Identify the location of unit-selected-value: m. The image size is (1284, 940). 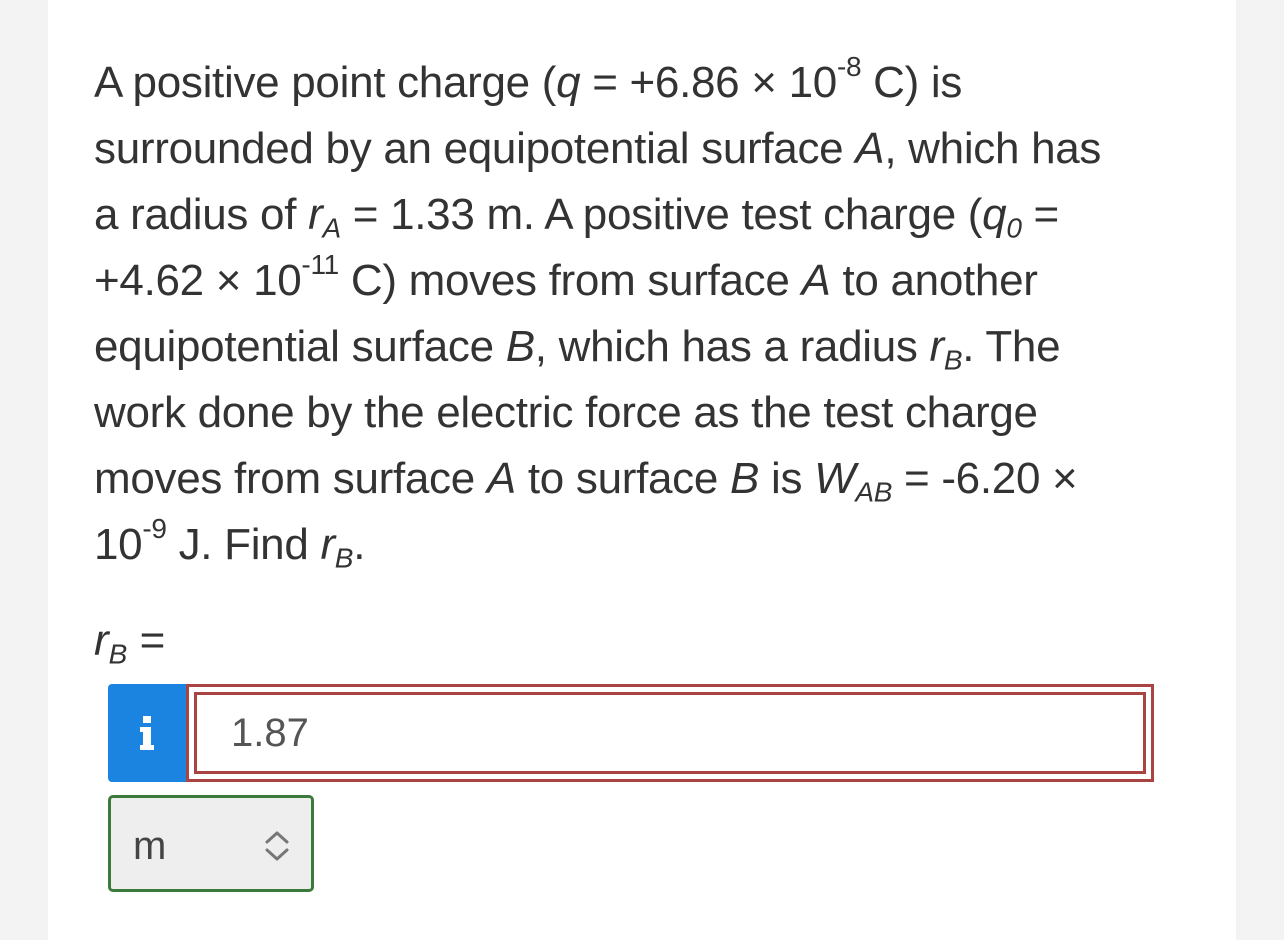
(150, 846).